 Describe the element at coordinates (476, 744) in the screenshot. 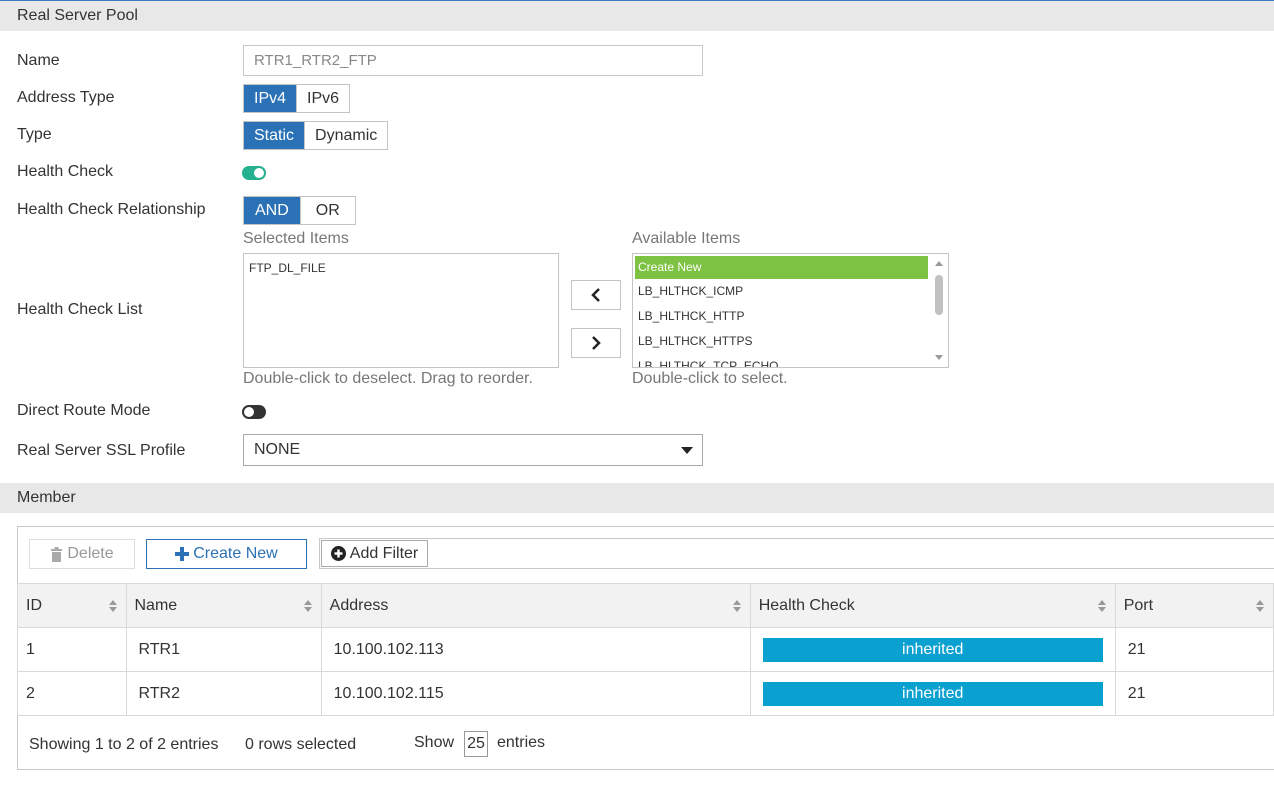

I see `page-size-input: 25` at that location.